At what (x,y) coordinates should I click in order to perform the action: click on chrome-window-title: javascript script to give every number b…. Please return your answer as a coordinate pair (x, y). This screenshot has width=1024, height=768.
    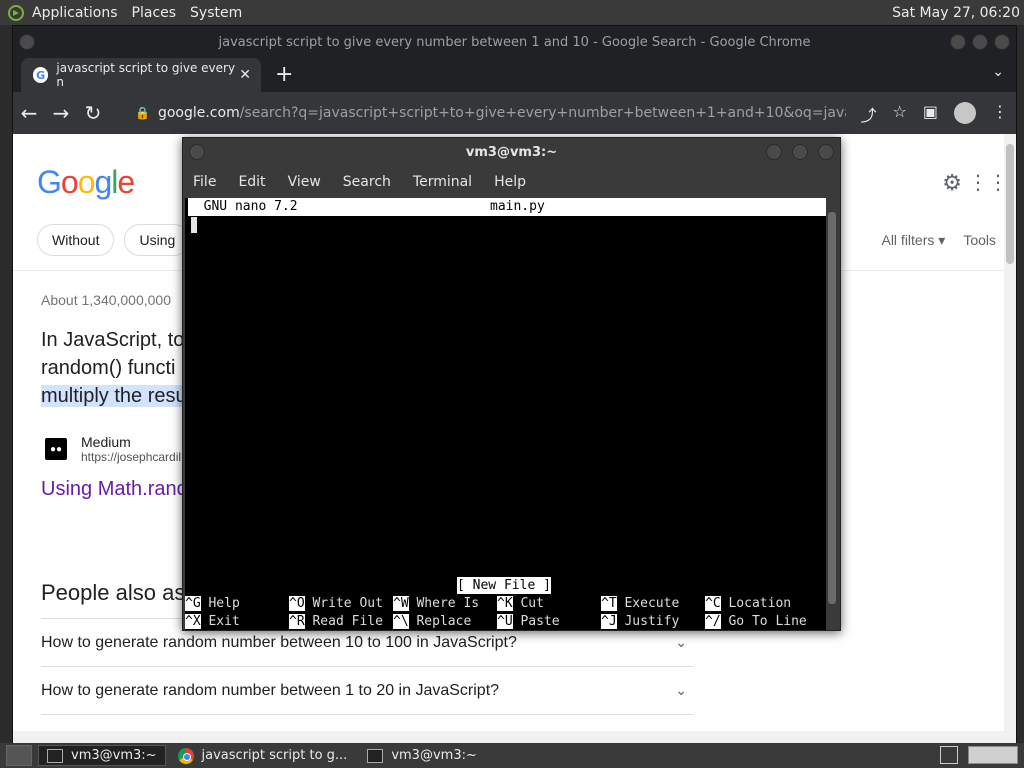
    Looking at the image, I should click on (514, 42).